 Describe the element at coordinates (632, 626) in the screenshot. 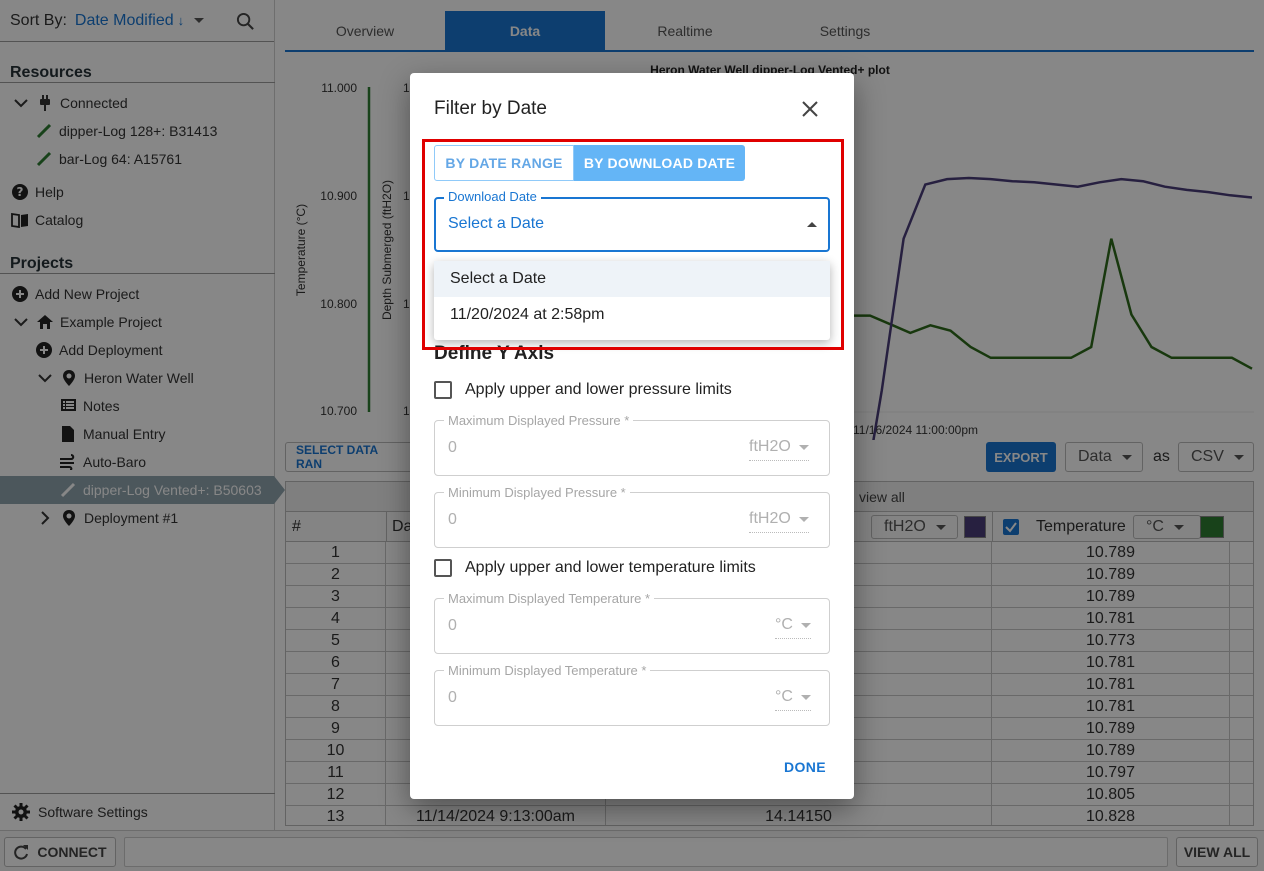

I see `max-temperature-field` at that location.